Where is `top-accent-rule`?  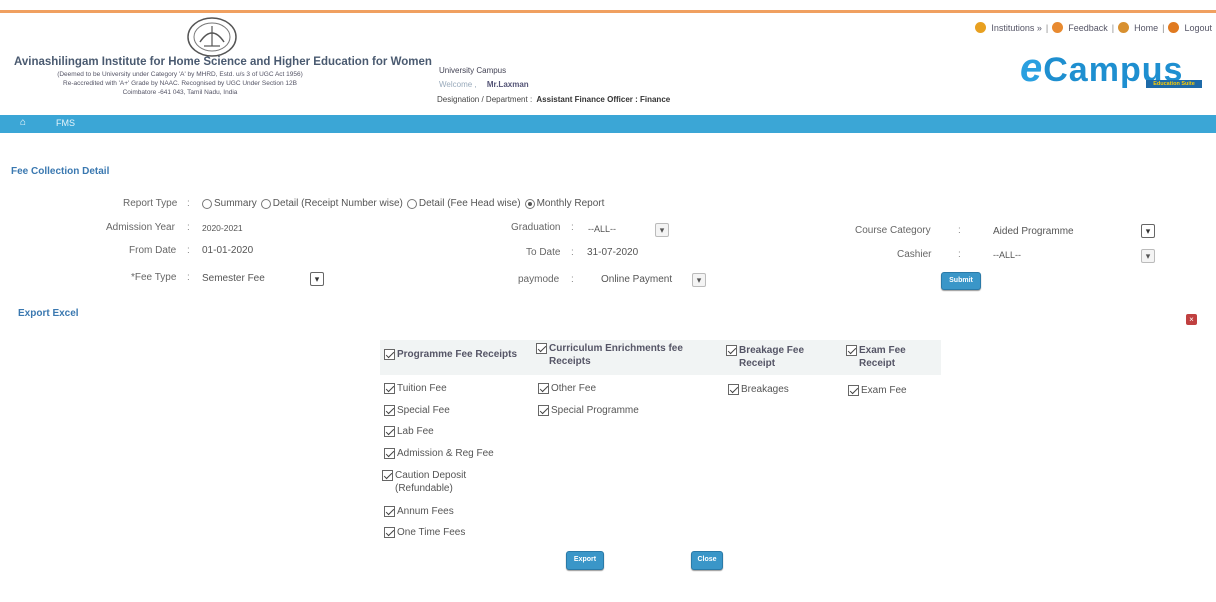 top-accent-rule is located at coordinates (608, 11).